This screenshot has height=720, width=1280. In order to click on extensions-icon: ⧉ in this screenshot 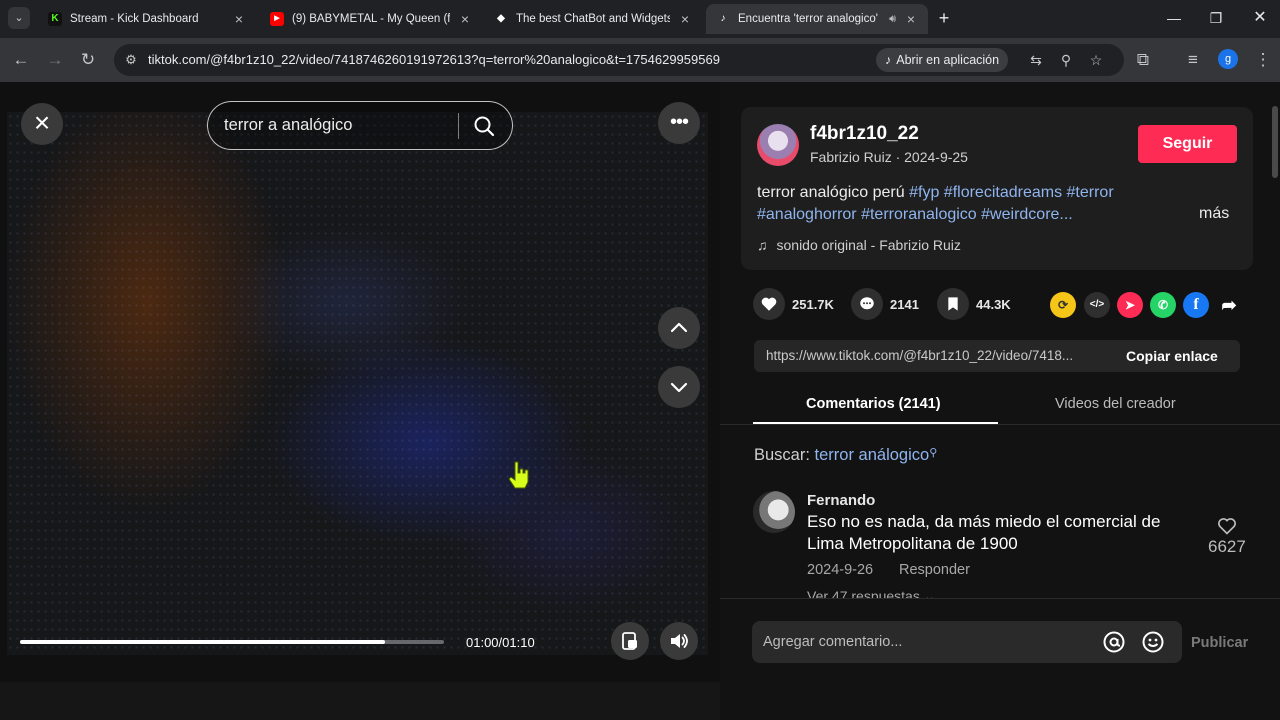, I will do `click(1143, 60)`.